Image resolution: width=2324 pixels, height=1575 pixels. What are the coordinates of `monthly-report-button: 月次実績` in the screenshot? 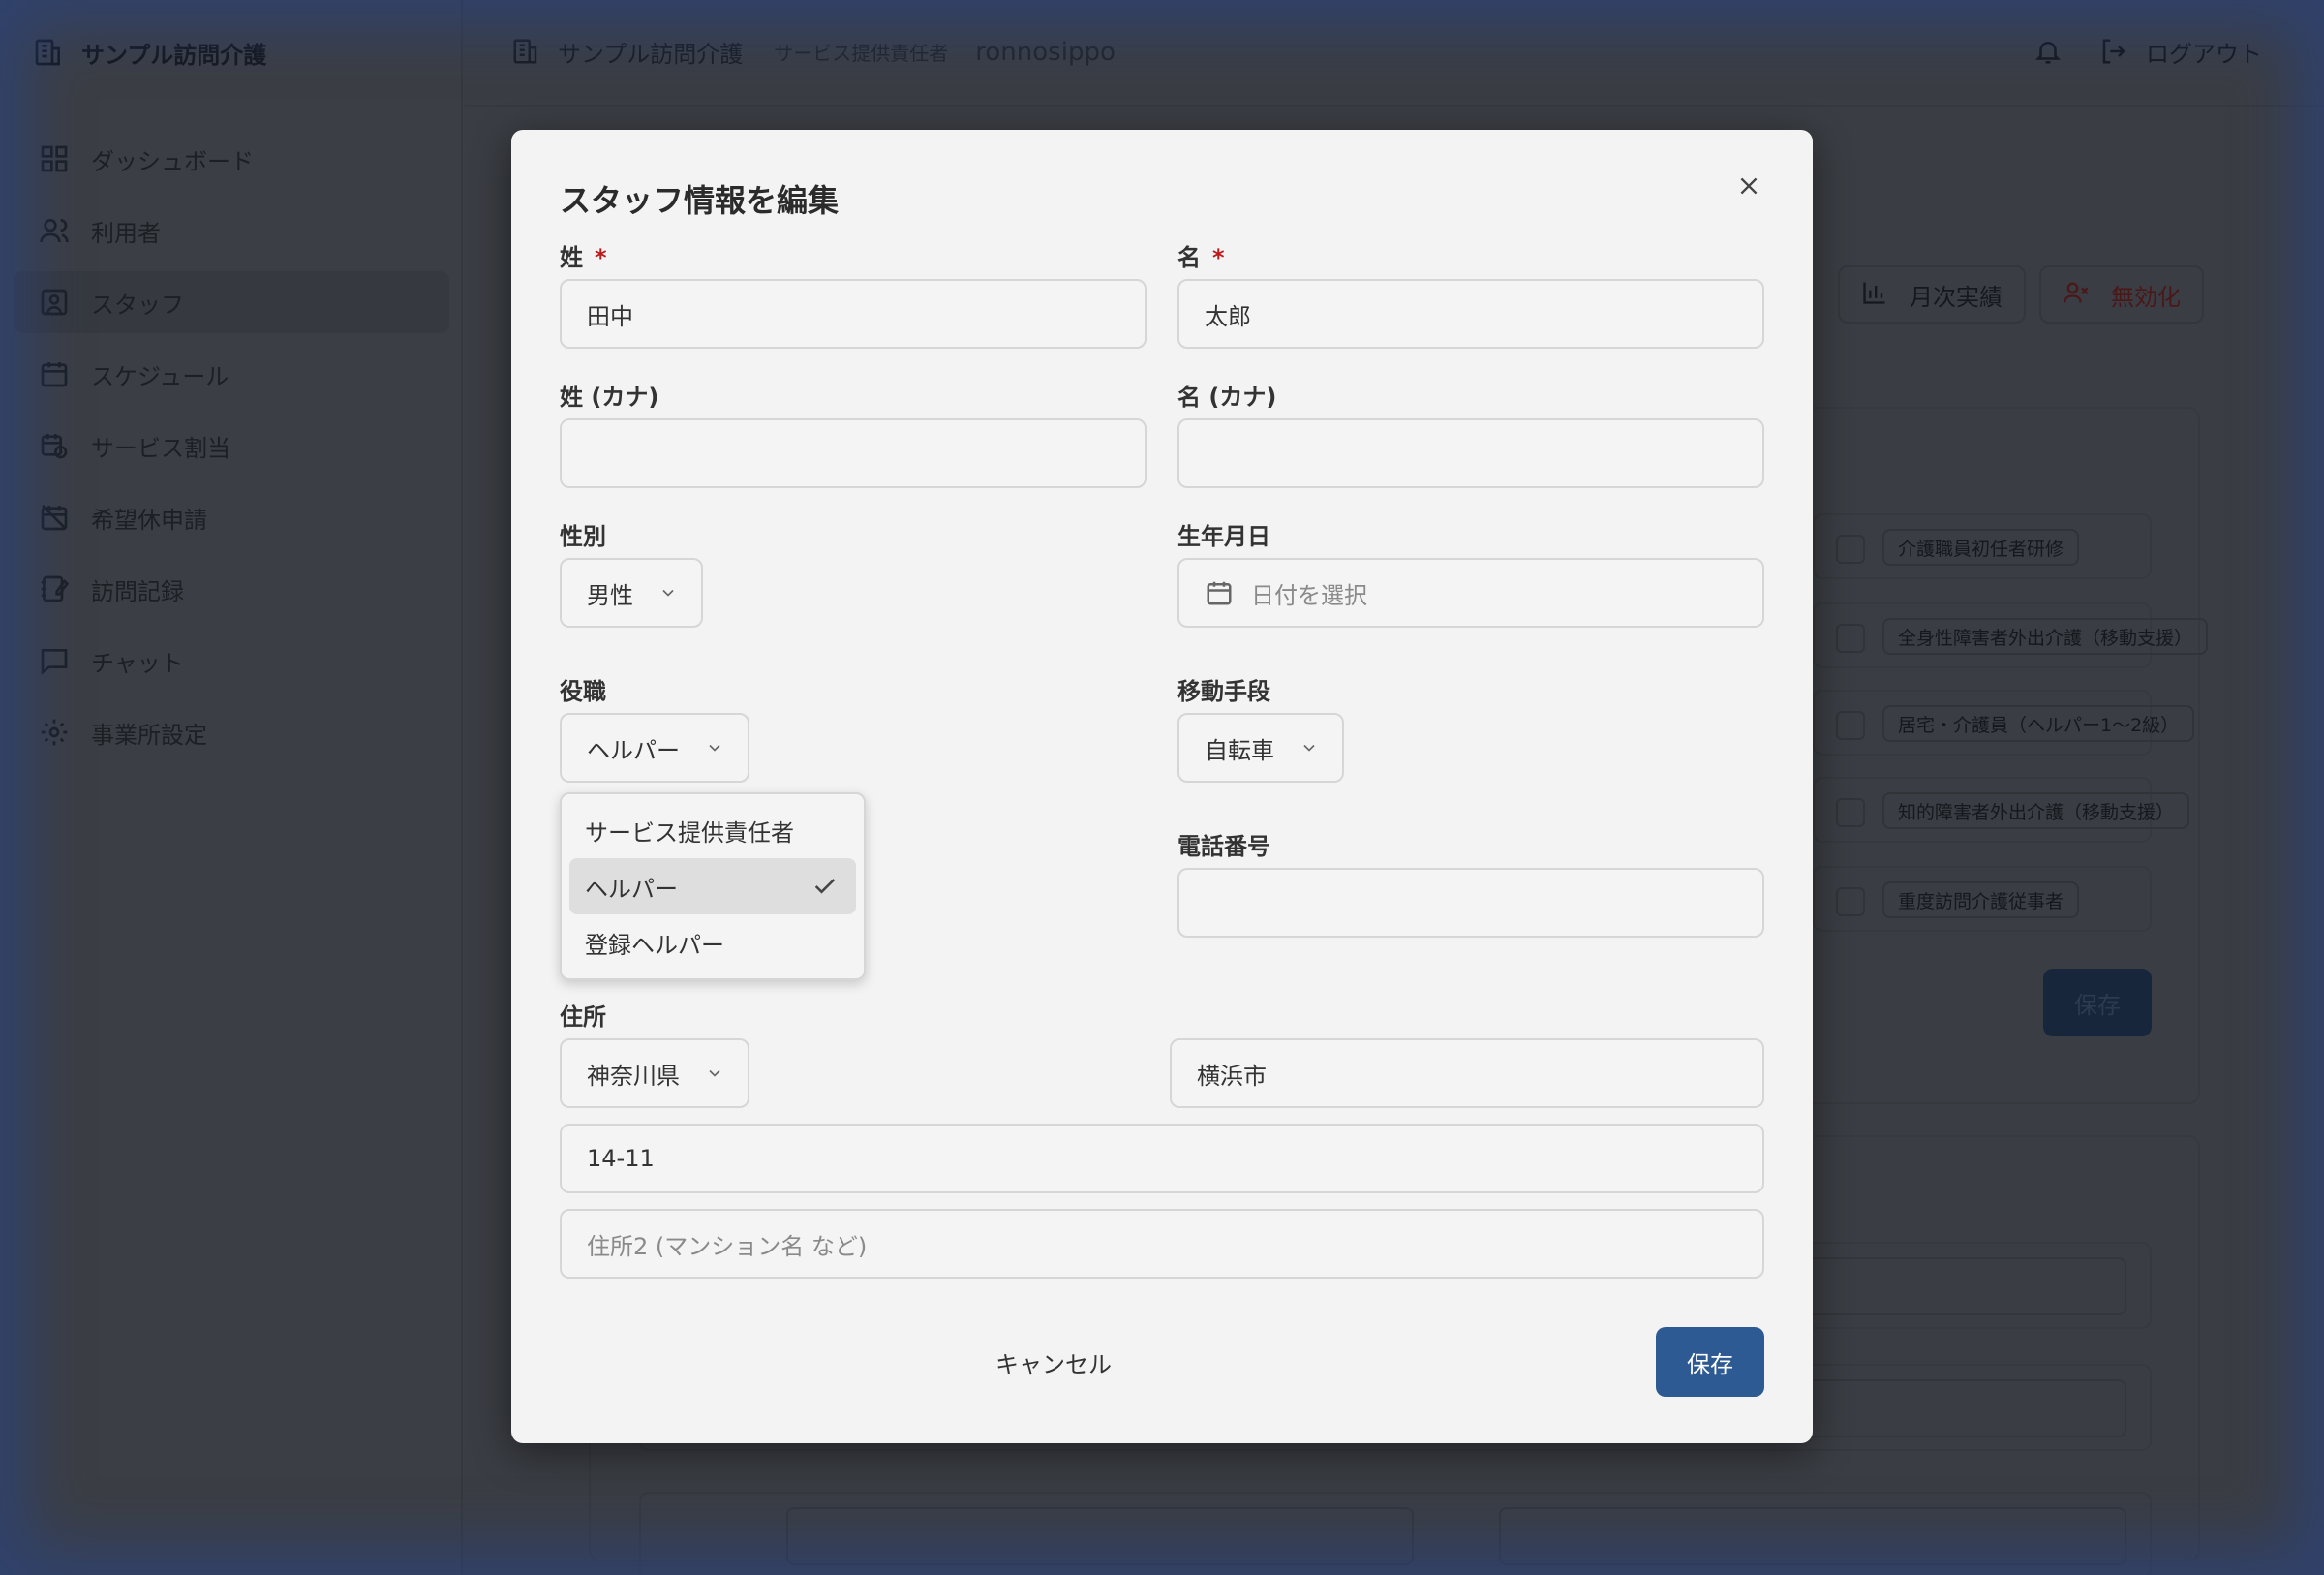 It's located at (1932, 294).